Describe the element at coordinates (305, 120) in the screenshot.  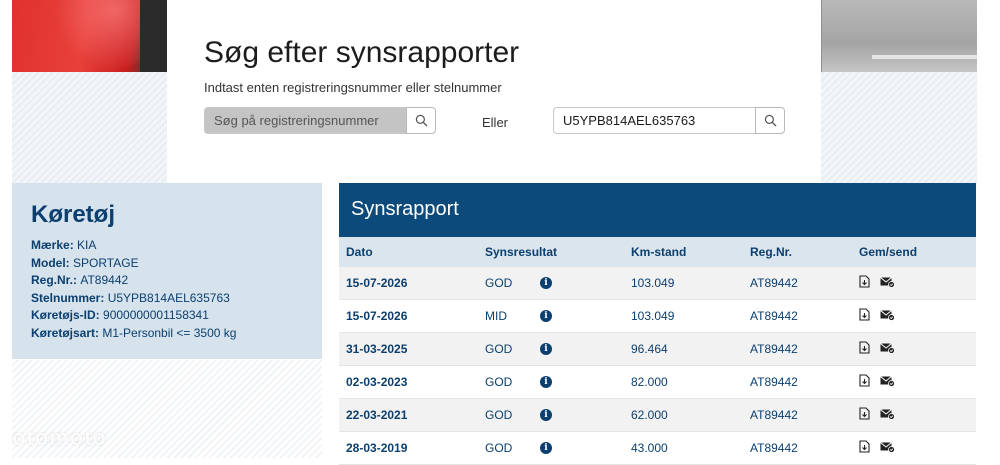
I see `reg-search-input` at that location.